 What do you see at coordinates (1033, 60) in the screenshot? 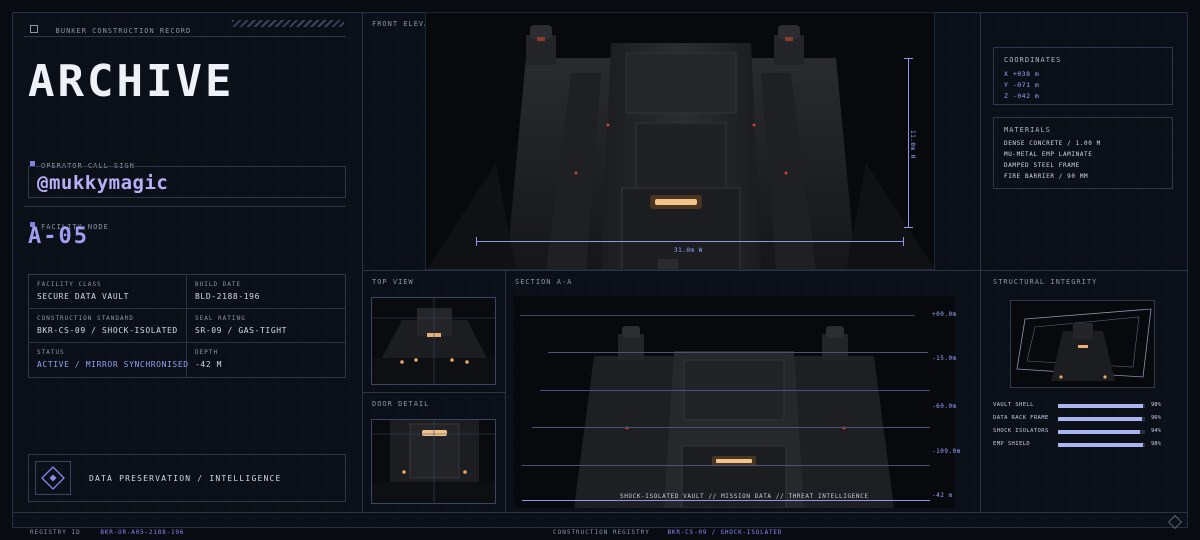
I see `coordinates-label: COORDINATES` at bounding box center [1033, 60].